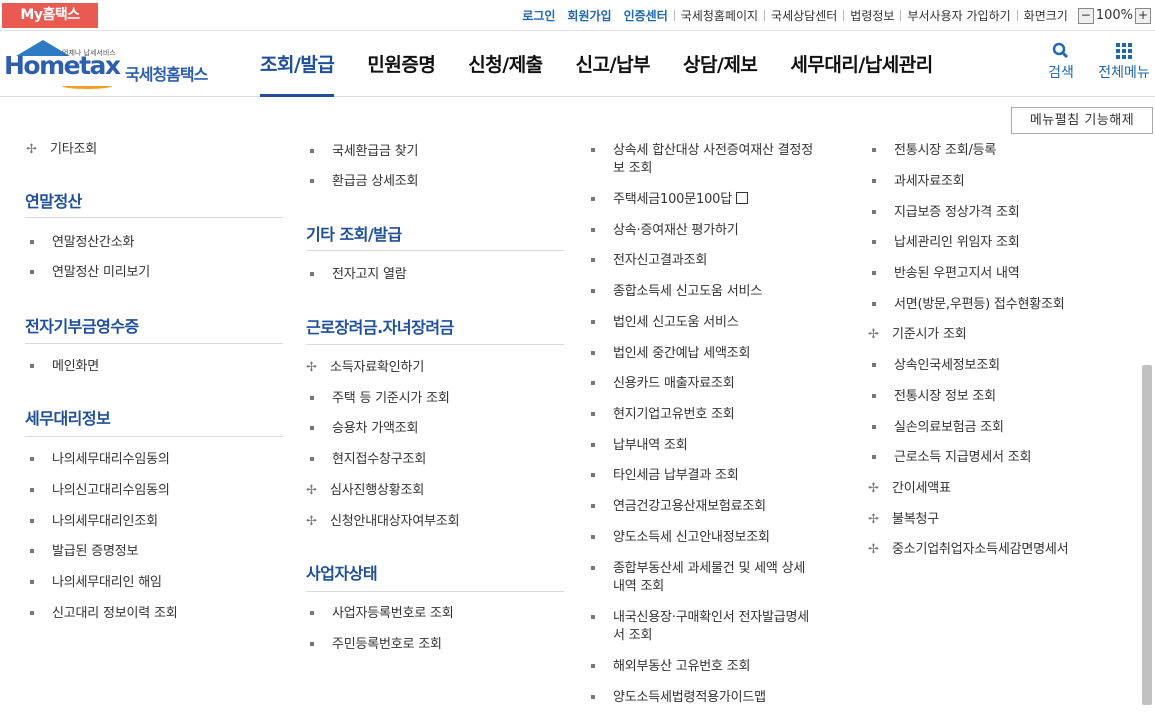 The height and width of the screenshot is (713, 1155). What do you see at coordinates (1085, 15) in the screenshot?
I see `zoom-out-button: −` at bounding box center [1085, 15].